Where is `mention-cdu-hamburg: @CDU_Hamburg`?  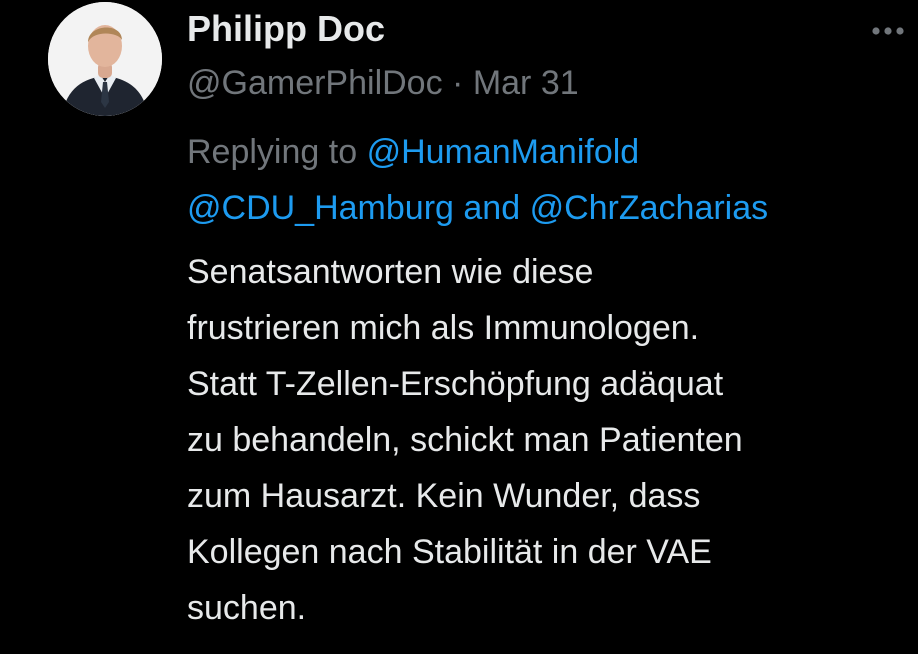
mention-cdu-hamburg: @CDU_Hamburg is located at coordinates (320, 208).